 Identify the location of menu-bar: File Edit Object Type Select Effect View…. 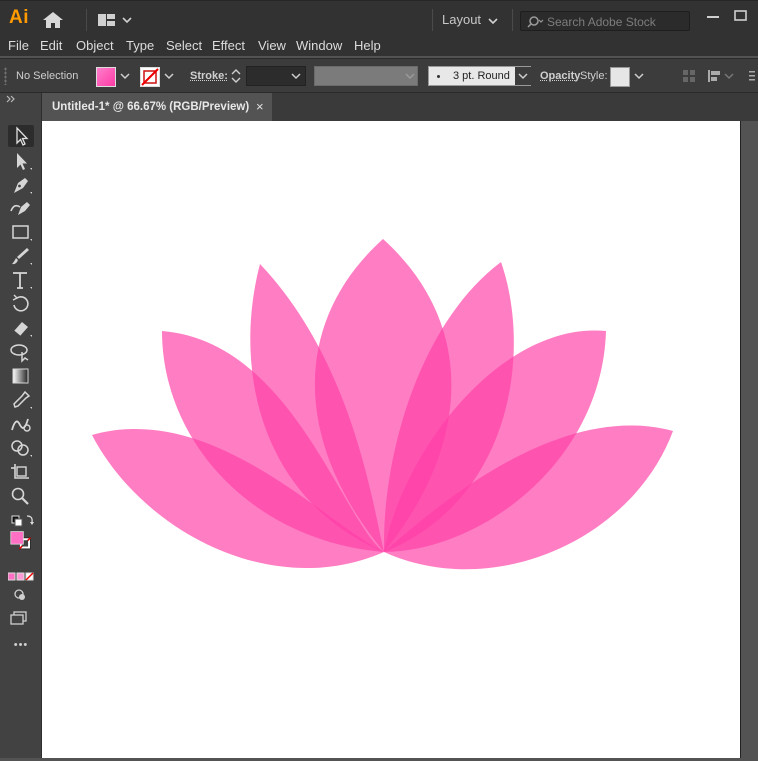
(379, 47).